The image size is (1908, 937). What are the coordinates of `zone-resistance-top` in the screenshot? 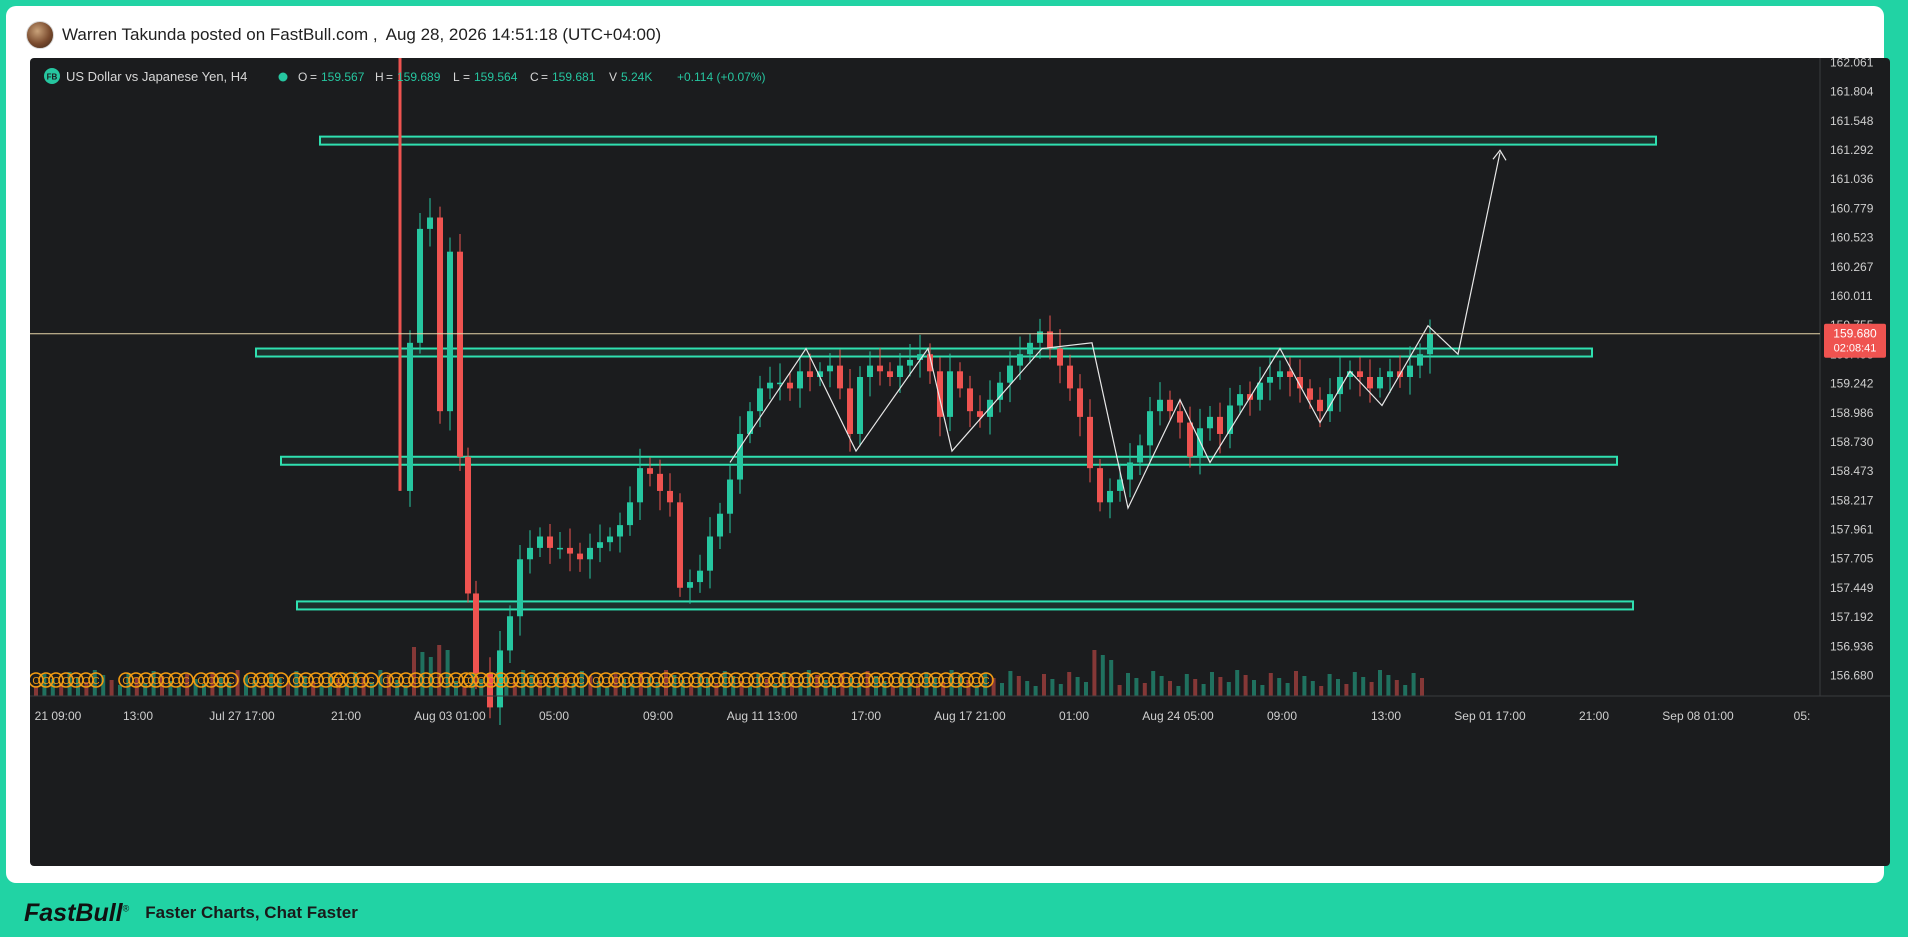 It's located at (988, 140).